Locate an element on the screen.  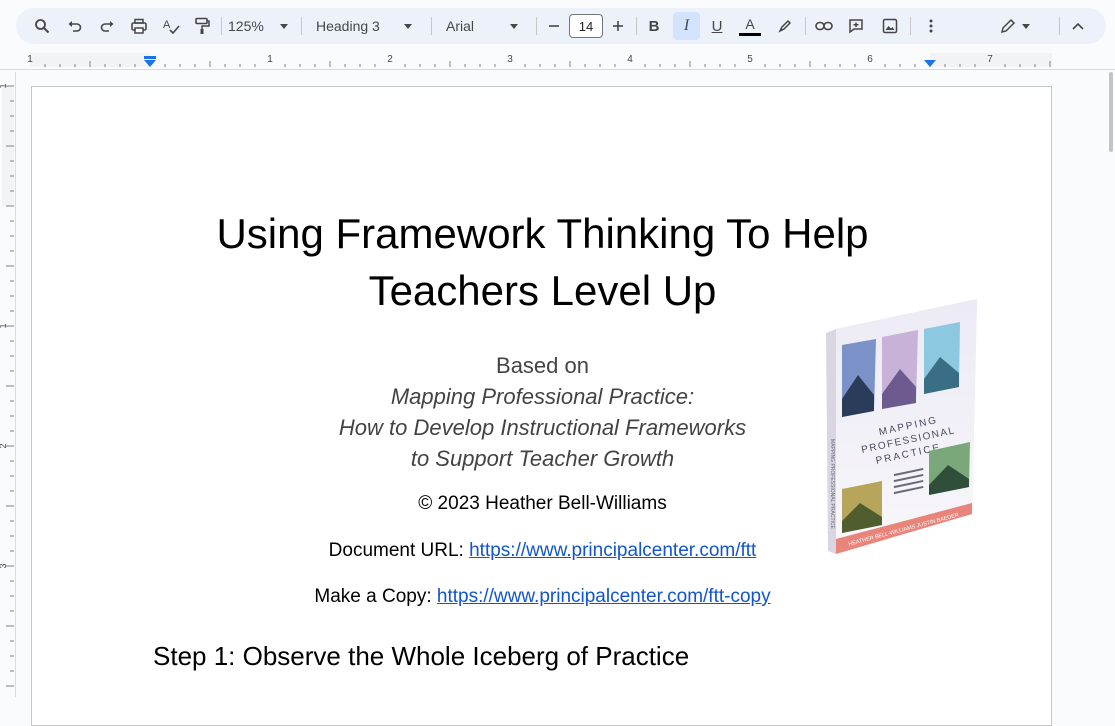
italic-icon: I is located at coordinates (686, 26).